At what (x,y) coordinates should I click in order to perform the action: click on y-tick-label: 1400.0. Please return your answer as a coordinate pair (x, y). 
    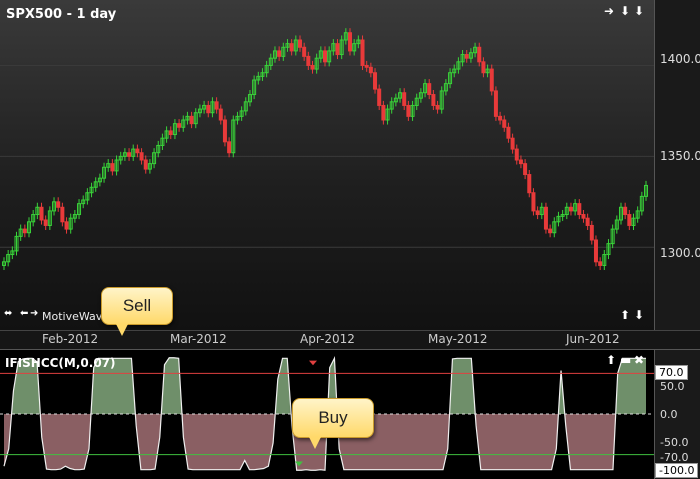
    Looking at the image, I should click on (680, 59).